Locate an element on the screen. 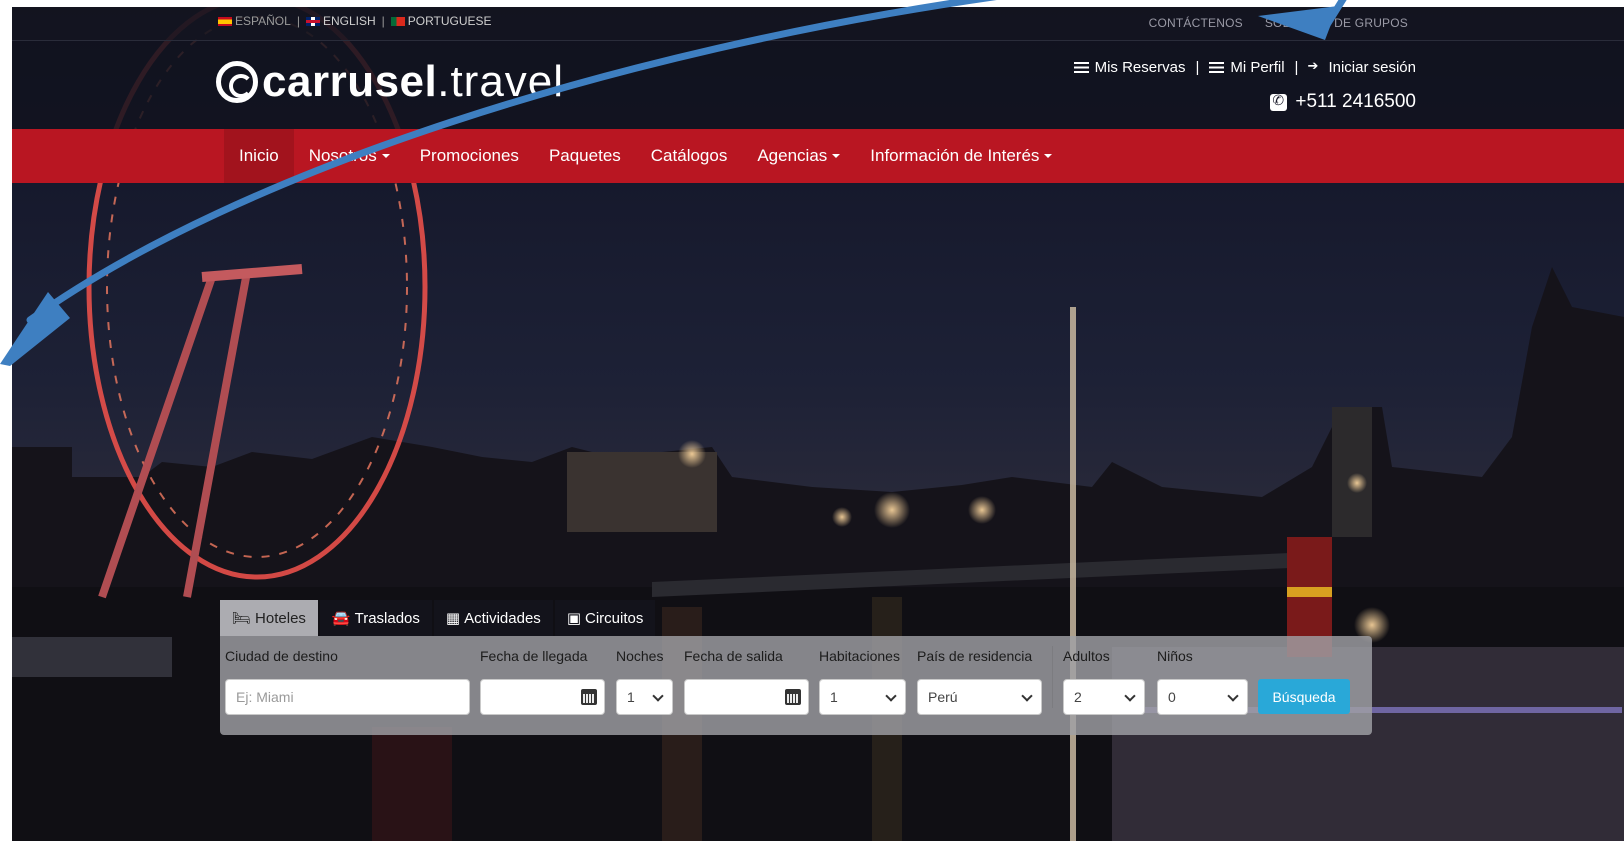 The height and width of the screenshot is (841, 1624). tab-hoteles: 🛏 Hoteles is located at coordinates (269, 618).